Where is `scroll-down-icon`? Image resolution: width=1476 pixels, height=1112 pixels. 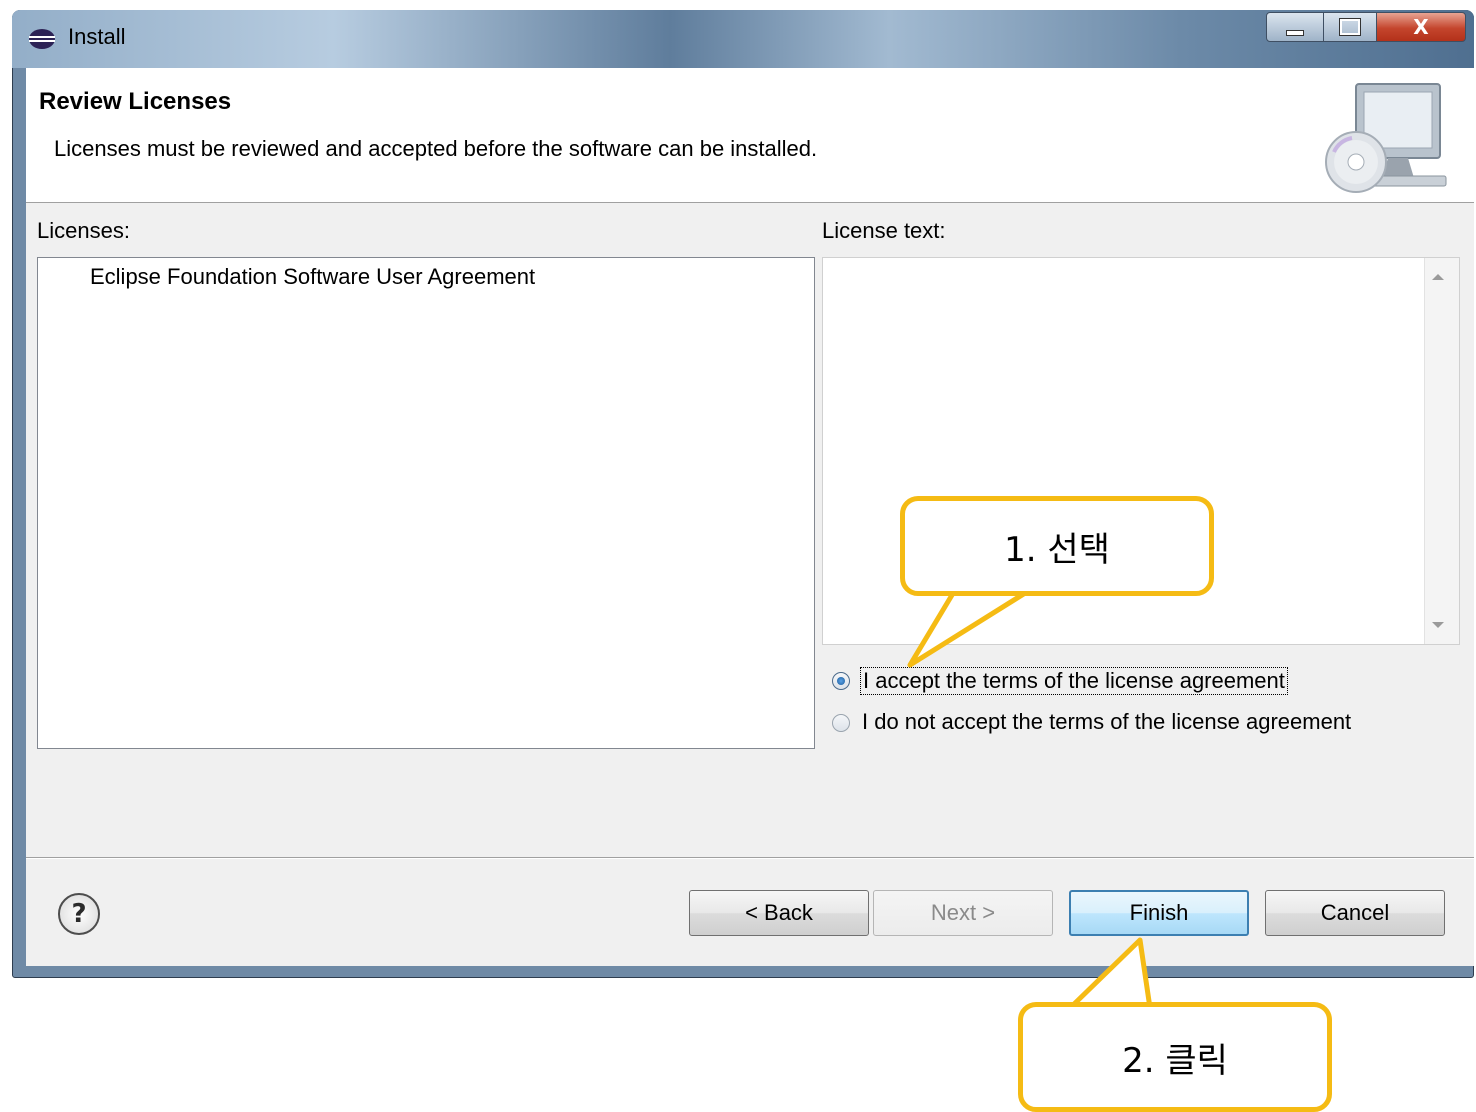
scroll-down-icon is located at coordinates (1438, 625).